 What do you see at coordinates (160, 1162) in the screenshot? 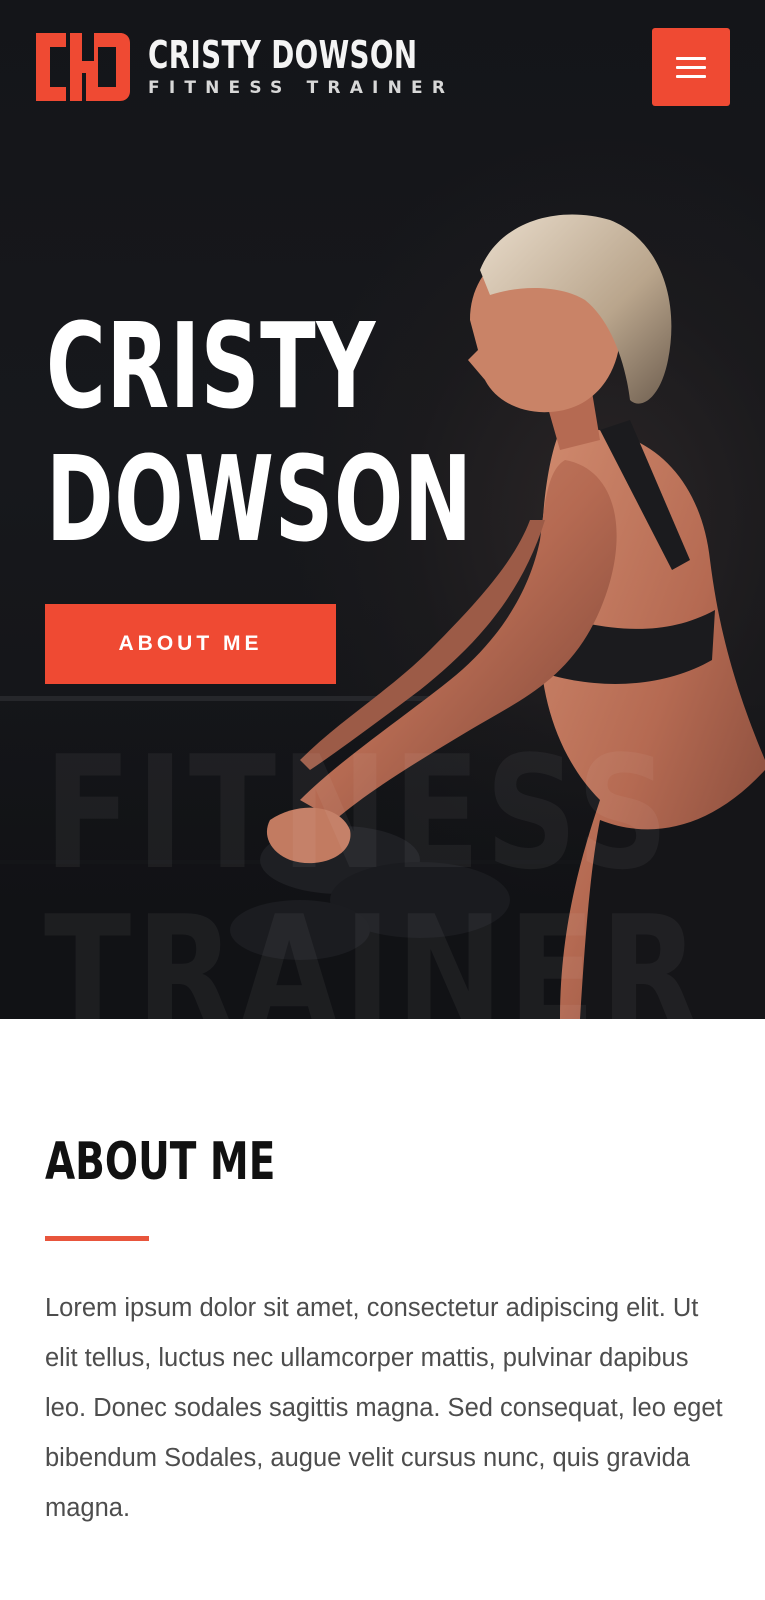
I see `about-heading: ABOUT ME` at bounding box center [160, 1162].